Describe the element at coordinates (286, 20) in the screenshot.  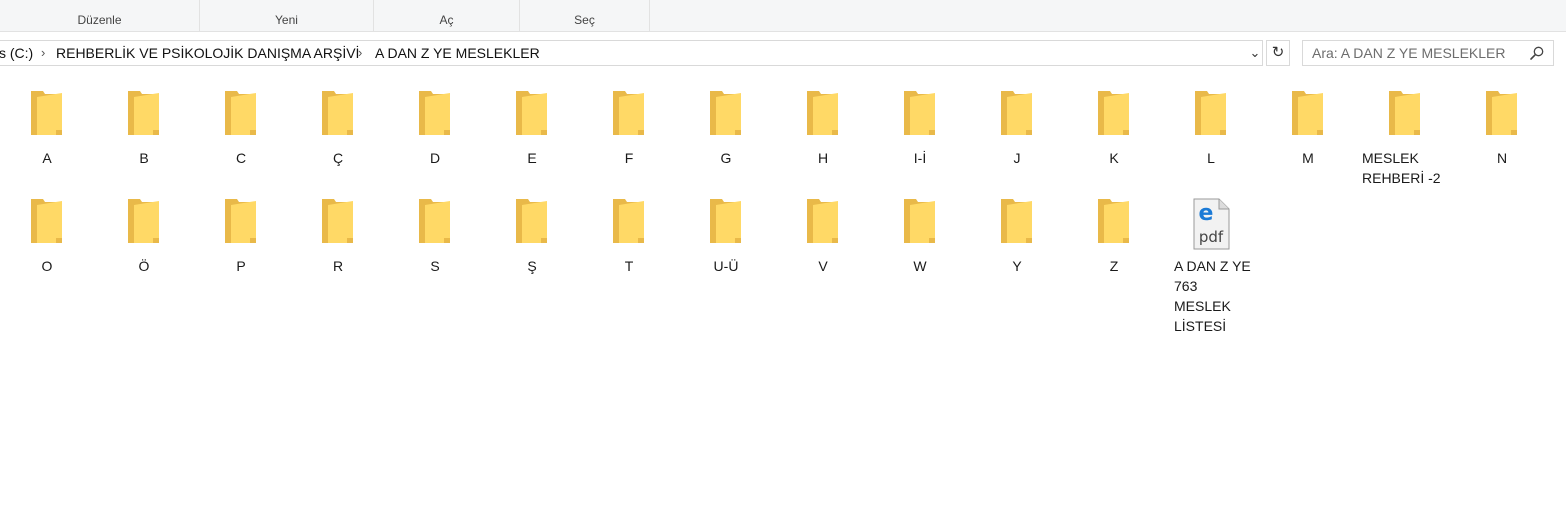
I see `ribbon-group-label: Yeni` at that location.